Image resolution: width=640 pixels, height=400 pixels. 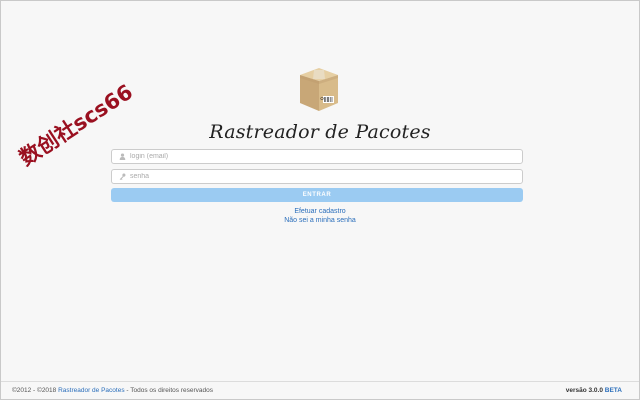 What do you see at coordinates (613, 390) in the screenshot?
I see `version-beta-tag: BETA` at bounding box center [613, 390].